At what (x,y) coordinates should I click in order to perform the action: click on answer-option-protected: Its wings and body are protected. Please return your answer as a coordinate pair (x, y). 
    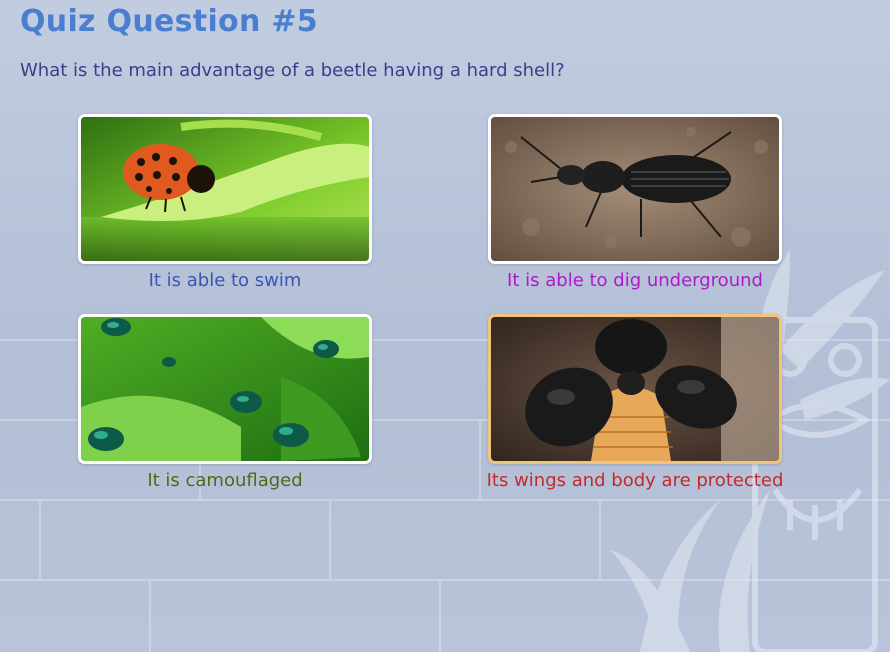
    Looking at the image, I should click on (637, 408).